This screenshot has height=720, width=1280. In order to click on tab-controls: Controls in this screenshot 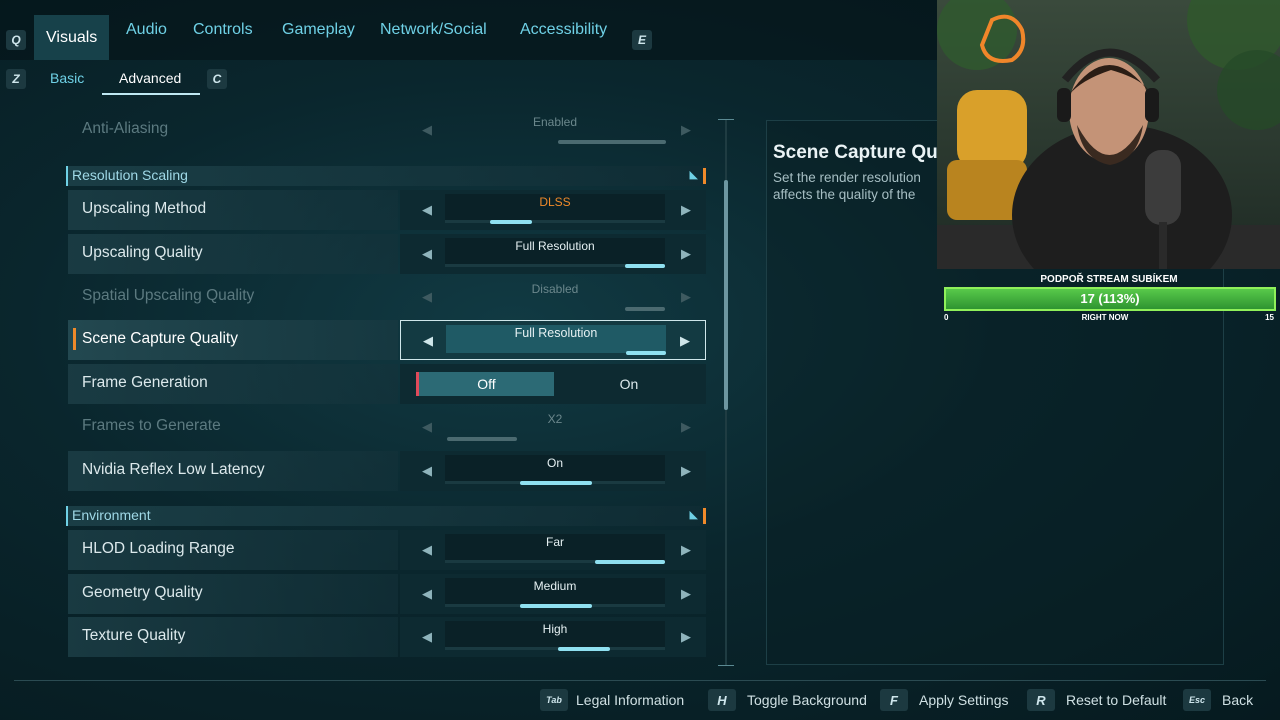, I will do `click(223, 30)`.